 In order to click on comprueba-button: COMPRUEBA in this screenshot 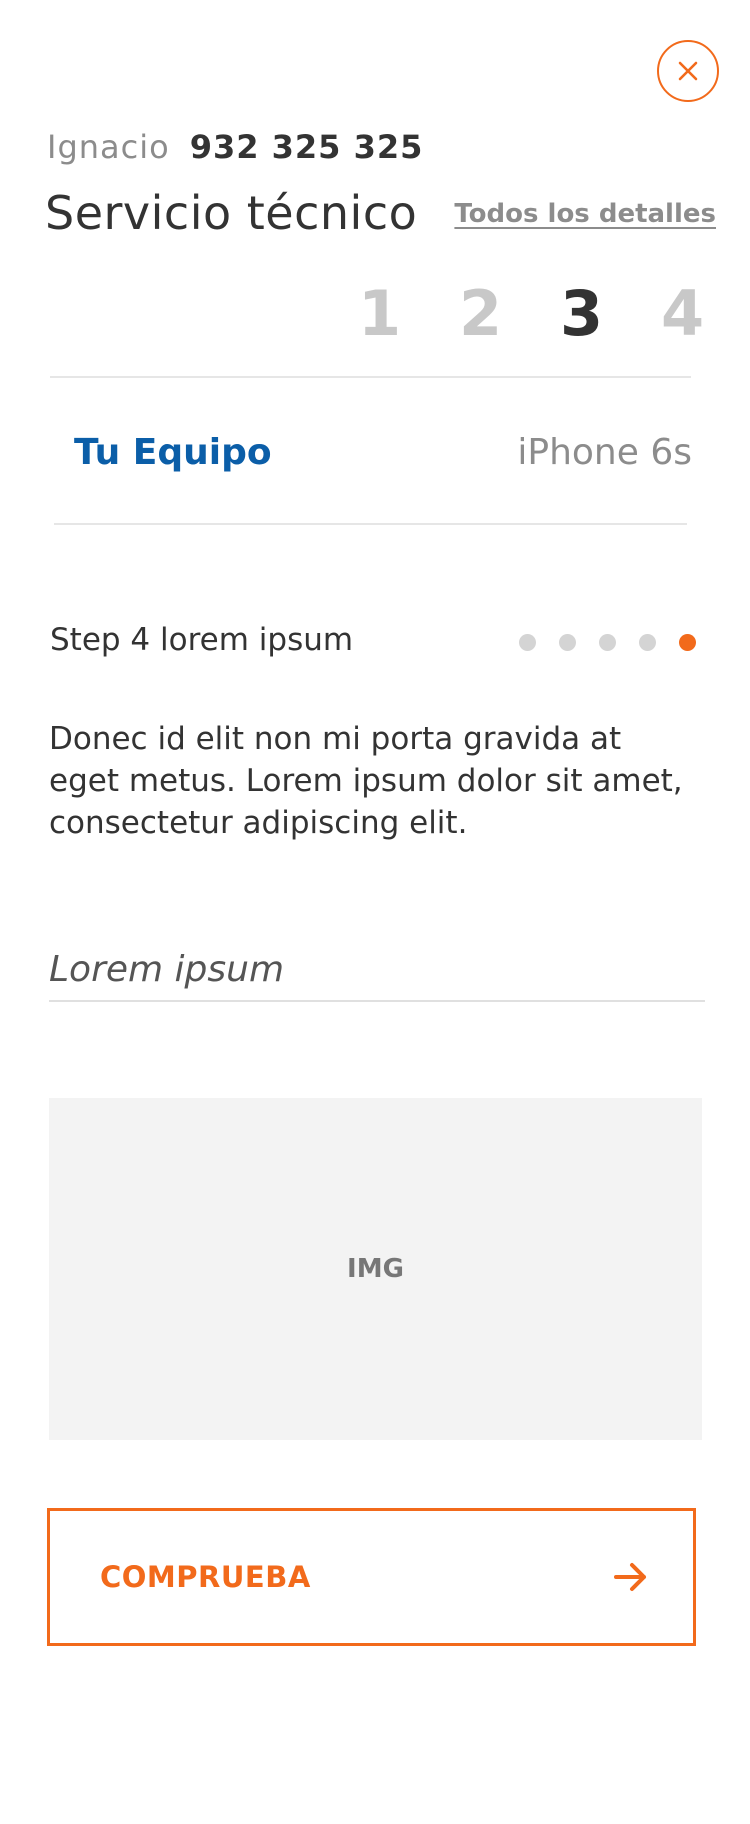, I will do `click(371, 1577)`.